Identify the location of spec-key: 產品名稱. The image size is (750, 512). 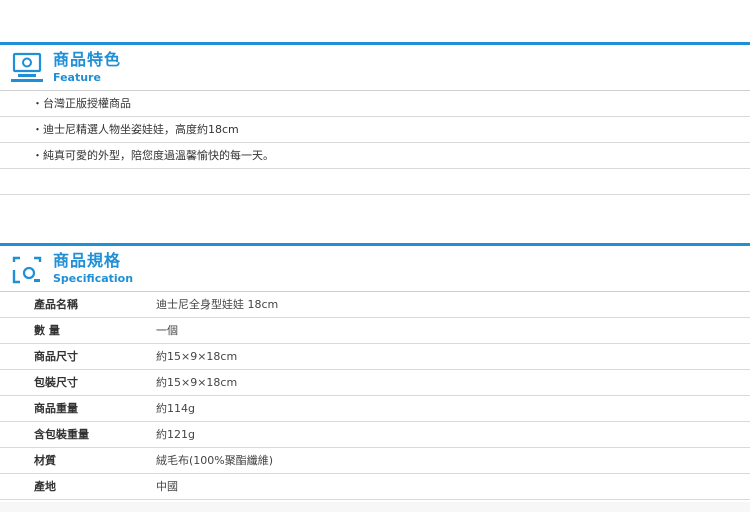
(77, 305).